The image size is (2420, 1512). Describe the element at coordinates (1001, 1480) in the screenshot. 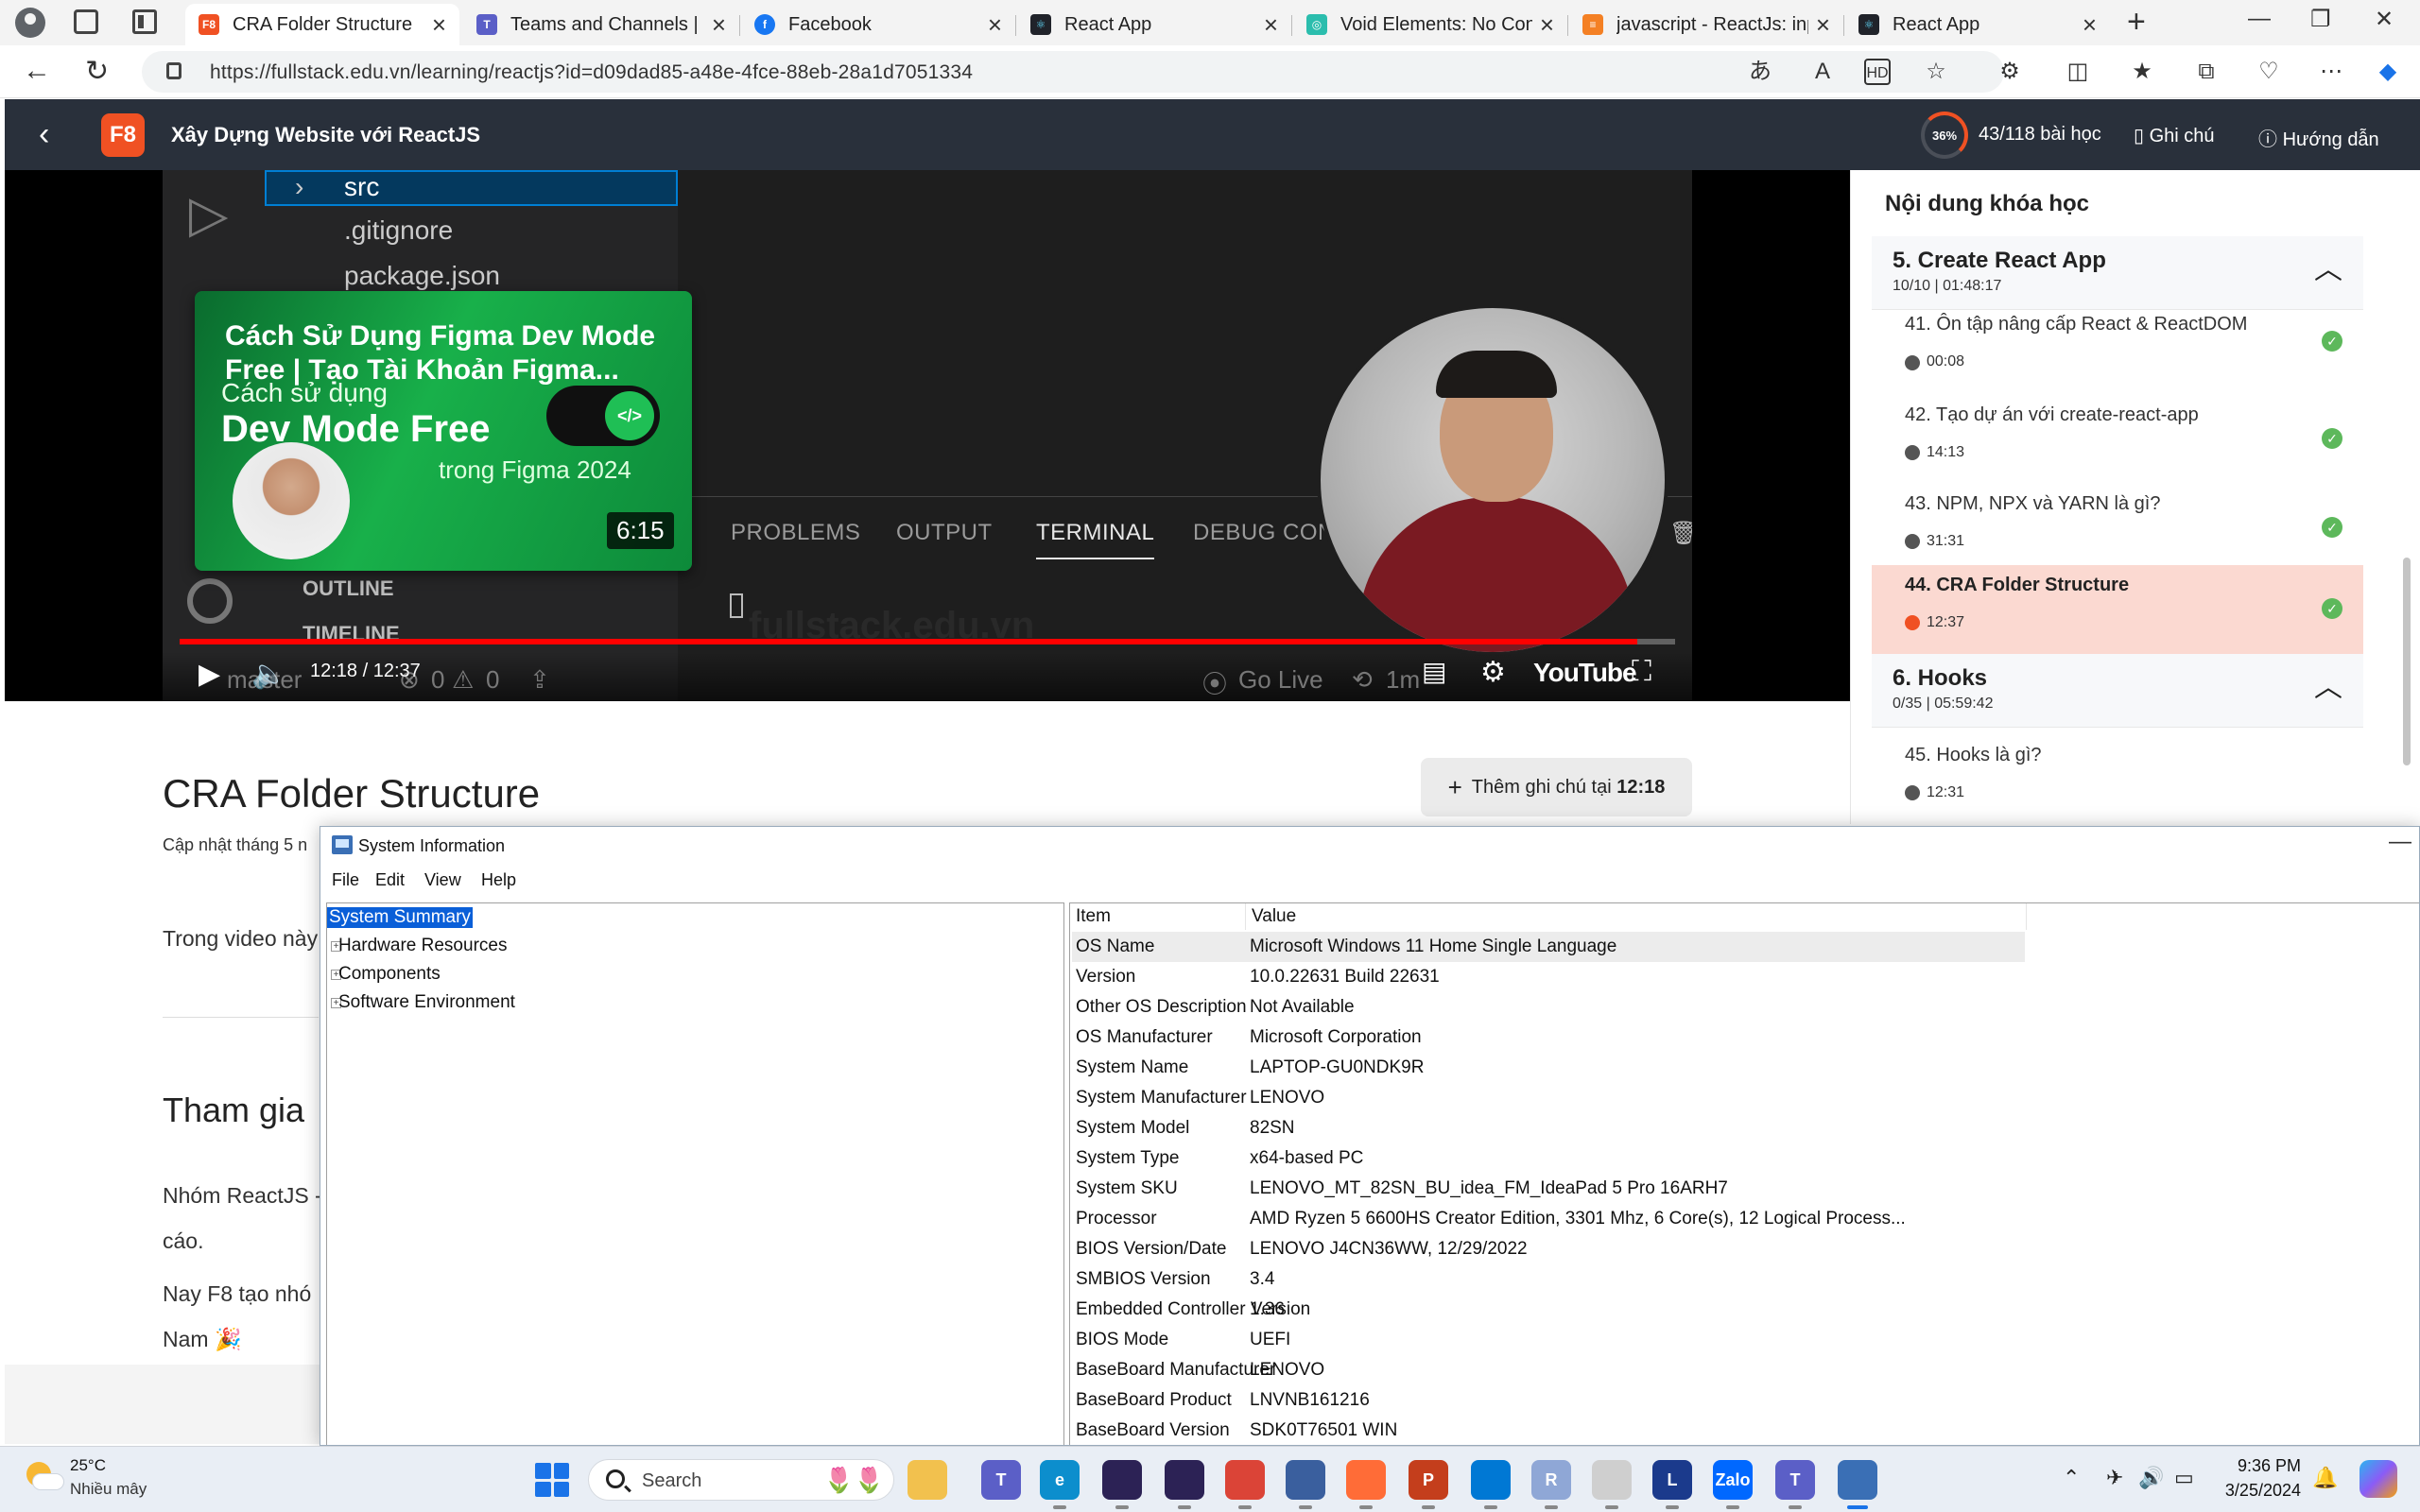

I see `teams-app-icon: T` at that location.